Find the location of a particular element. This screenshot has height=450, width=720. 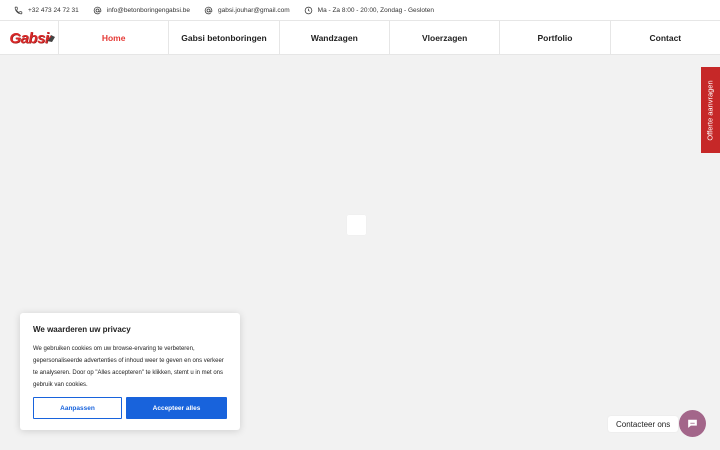

nav-item-vloerzagen: Vloerzagen is located at coordinates (443, 37).